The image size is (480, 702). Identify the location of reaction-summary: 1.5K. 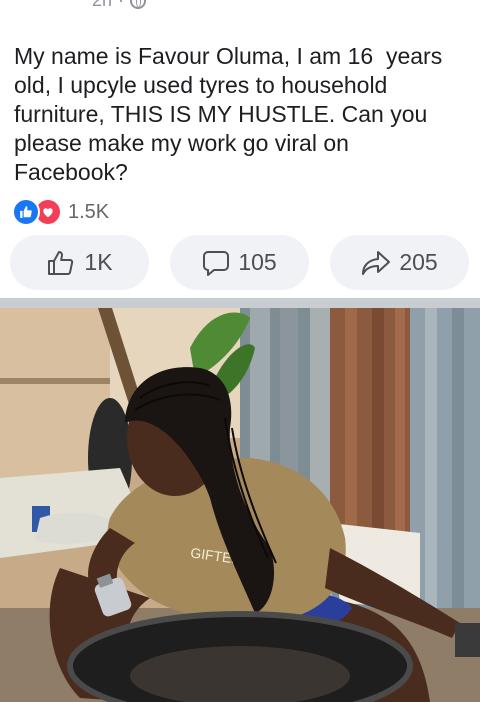
(61, 212).